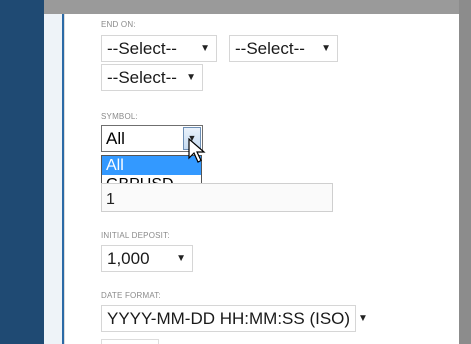 This screenshot has height=344, width=471. Describe the element at coordinates (270, 48) in the screenshot. I see `end-on-select-2-value: --Select--` at that location.